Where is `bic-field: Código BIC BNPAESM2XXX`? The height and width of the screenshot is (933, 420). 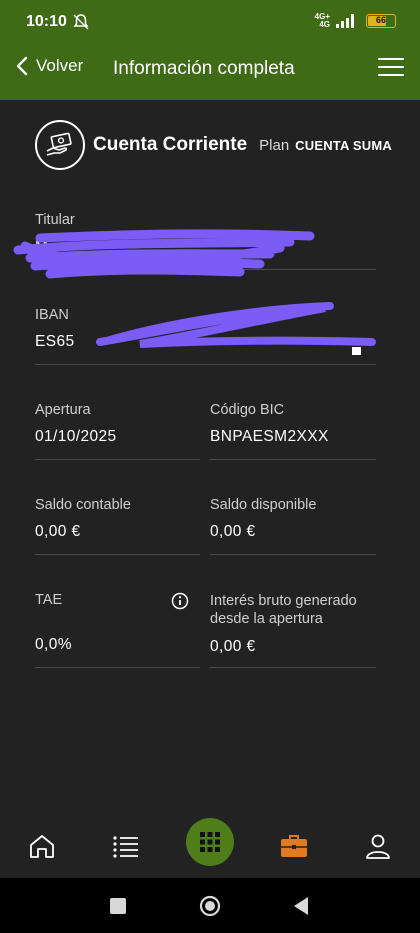
bic-field: Código BIC BNPAESM2XXX is located at coordinates (293, 431).